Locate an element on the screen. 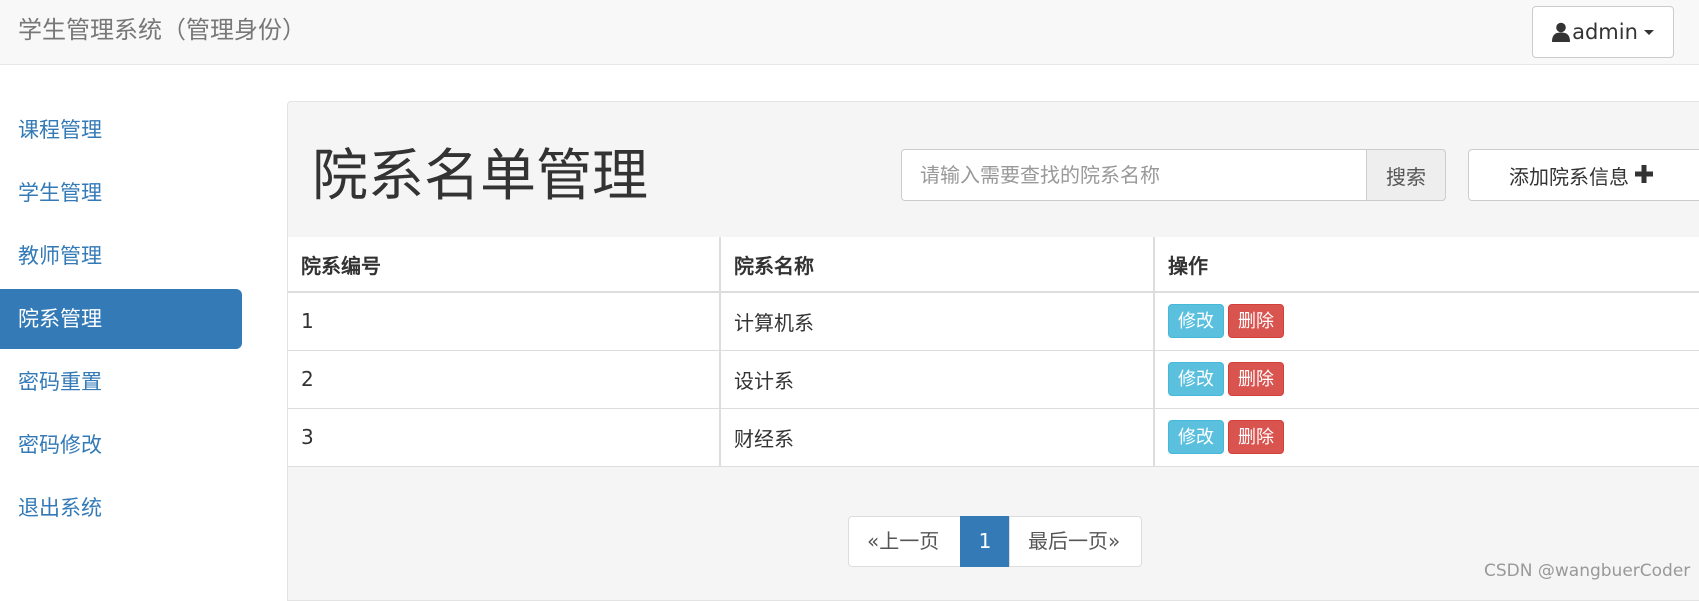  sidebar-item-departments: 院系管理 is located at coordinates (121, 319).